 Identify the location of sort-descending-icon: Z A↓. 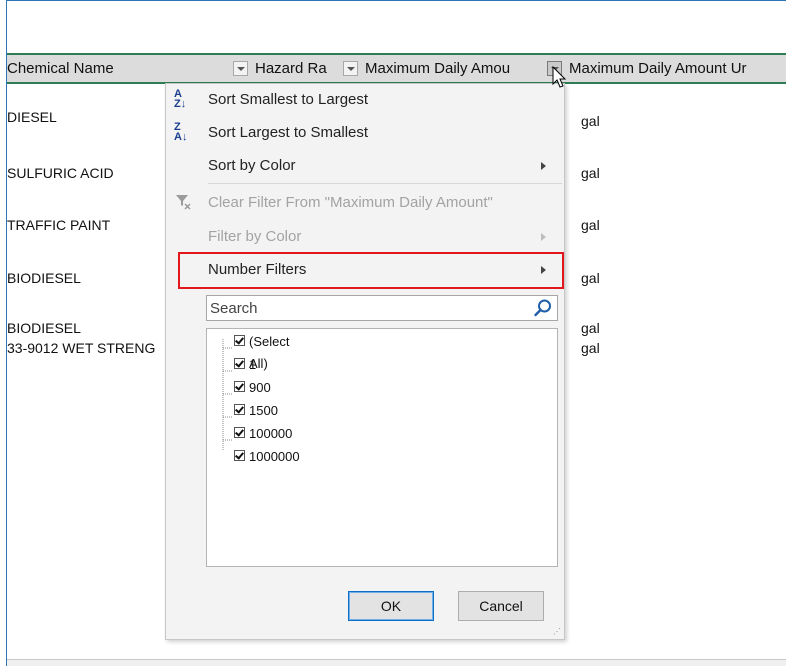
(181, 132).